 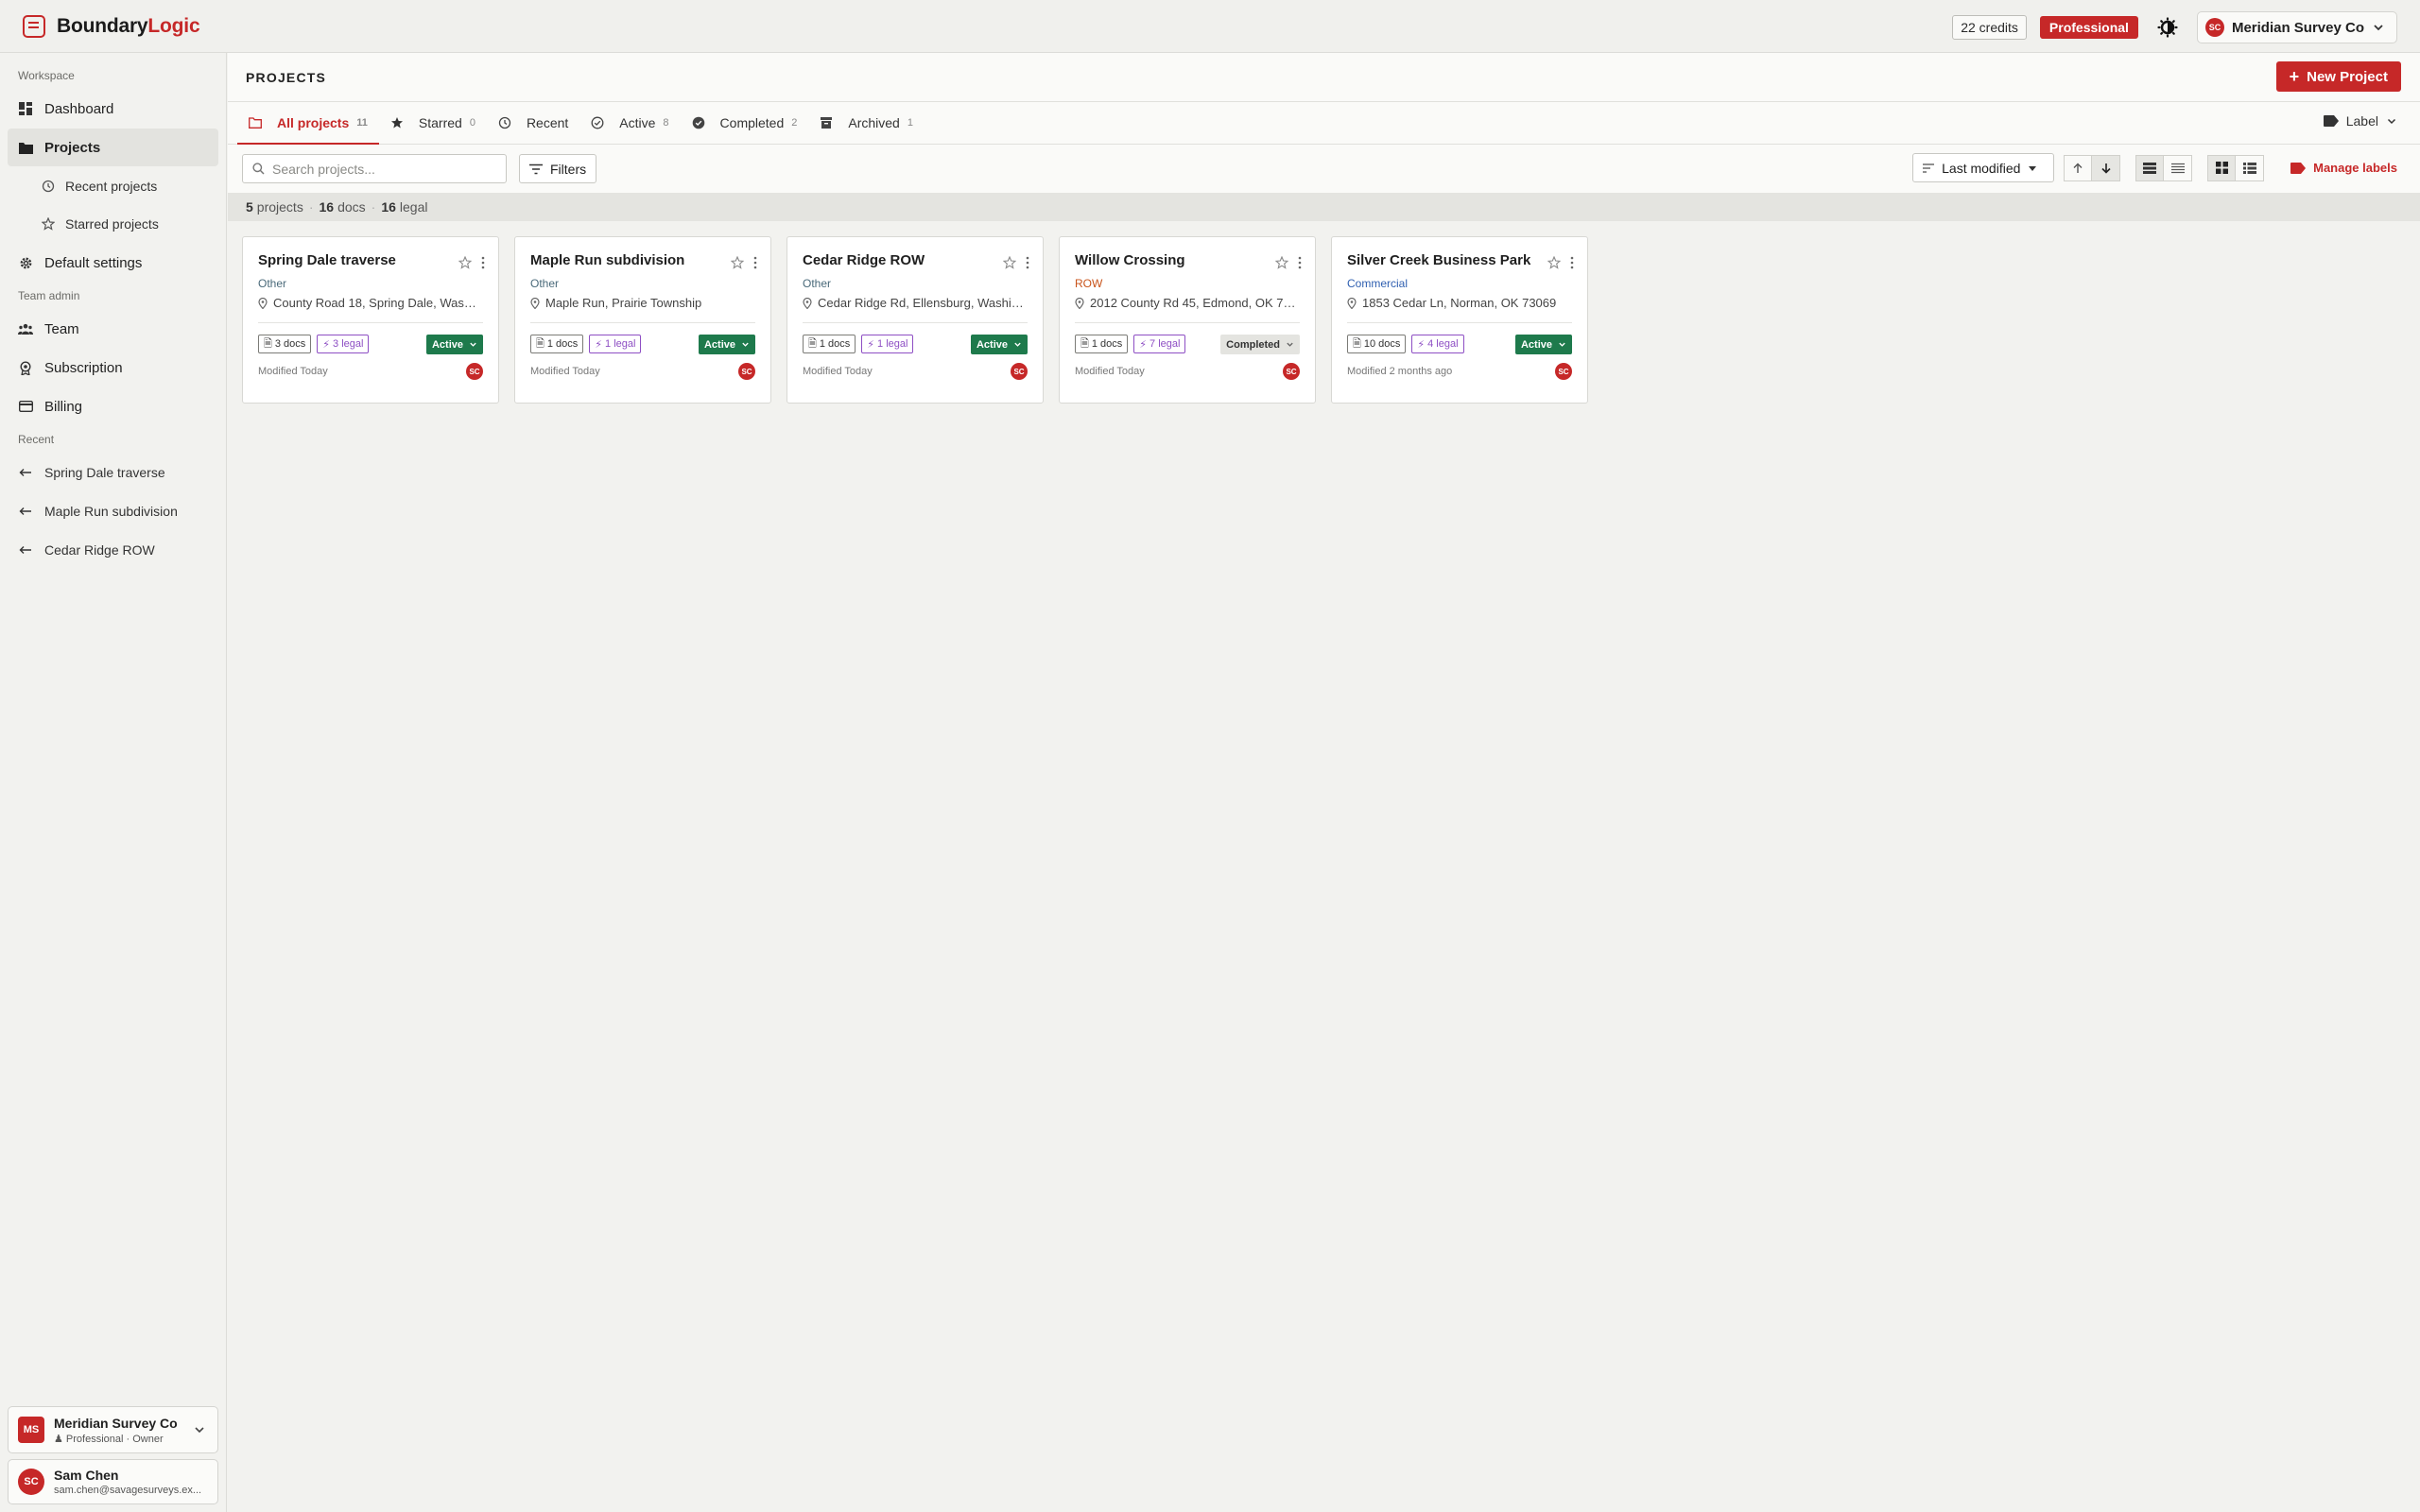 What do you see at coordinates (2150, 167) in the screenshot?
I see `density-comfortable-button` at bounding box center [2150, 167].